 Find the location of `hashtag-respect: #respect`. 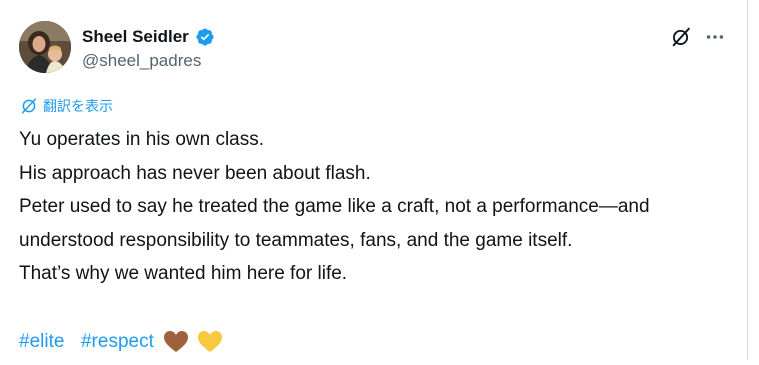

hashtag-respect: #respect is located at coordinates (117, 341).